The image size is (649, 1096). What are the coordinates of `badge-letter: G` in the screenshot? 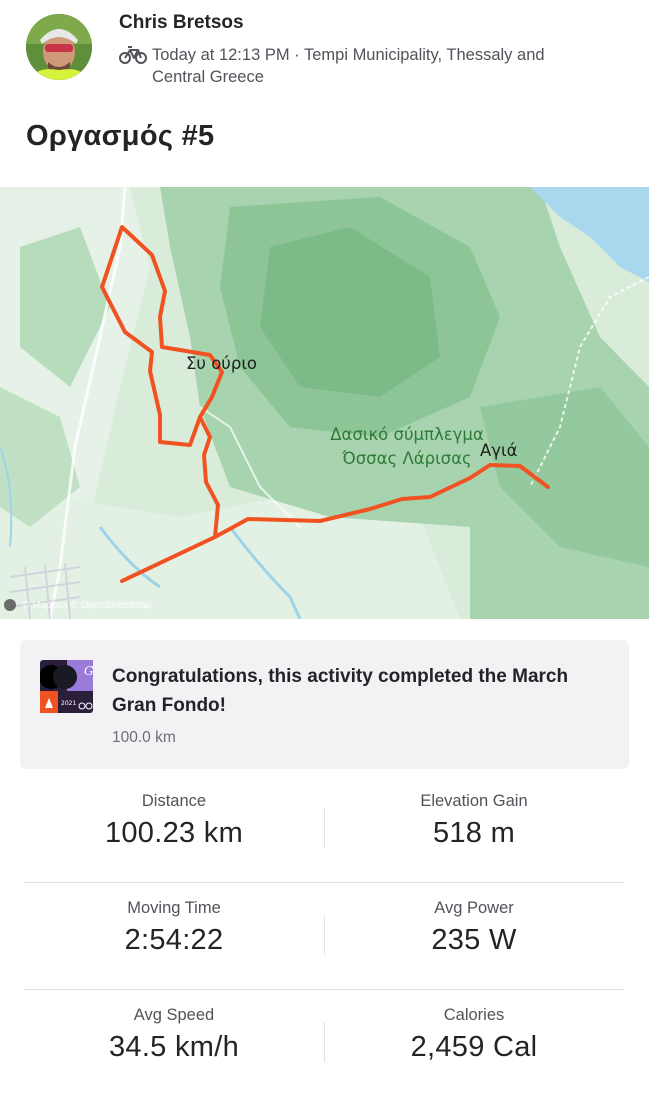 It's located at (88, 671).